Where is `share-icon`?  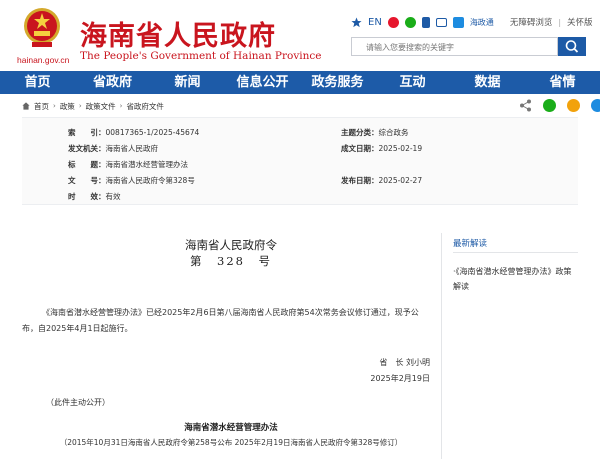 share-icon is located at coordinates (525, 105).